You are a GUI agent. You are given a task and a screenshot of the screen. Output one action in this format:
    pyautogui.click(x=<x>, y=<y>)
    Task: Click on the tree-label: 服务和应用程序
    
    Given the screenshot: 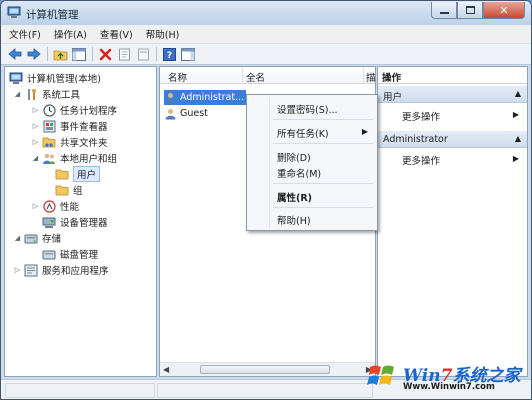 What is the action you would take?
    pyautogui.click(x=75, y=271)
    